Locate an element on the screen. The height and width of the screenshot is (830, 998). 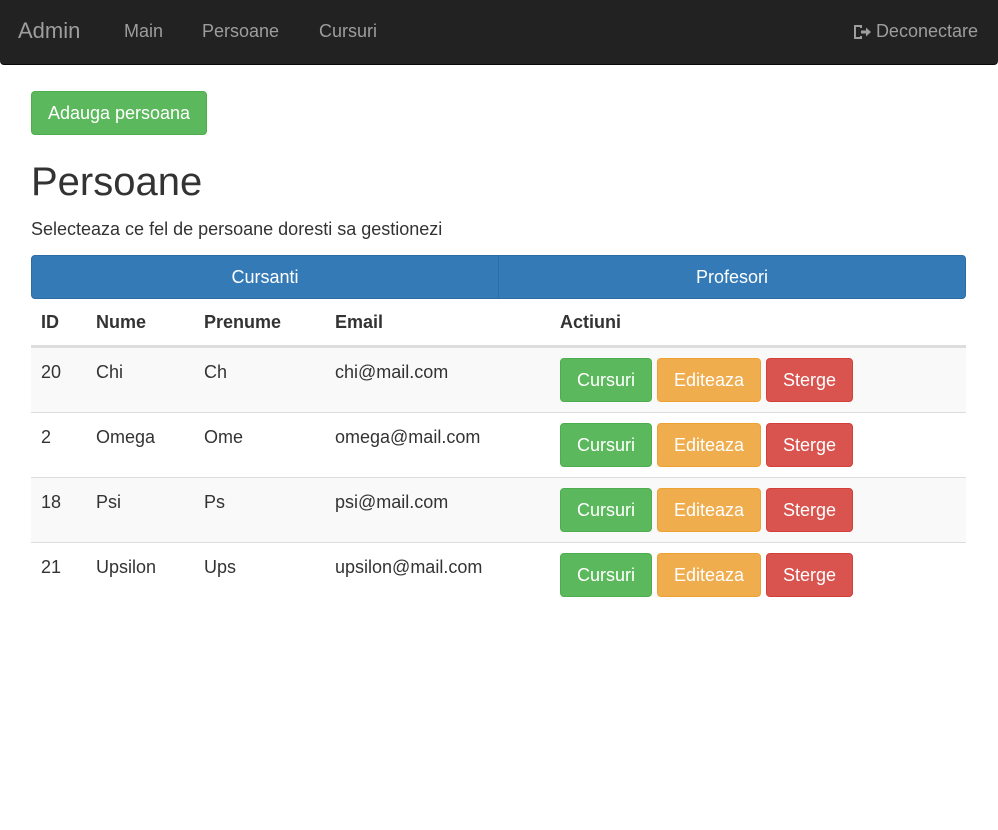
cell-nume: Chi is located at coordinates (110, 372).